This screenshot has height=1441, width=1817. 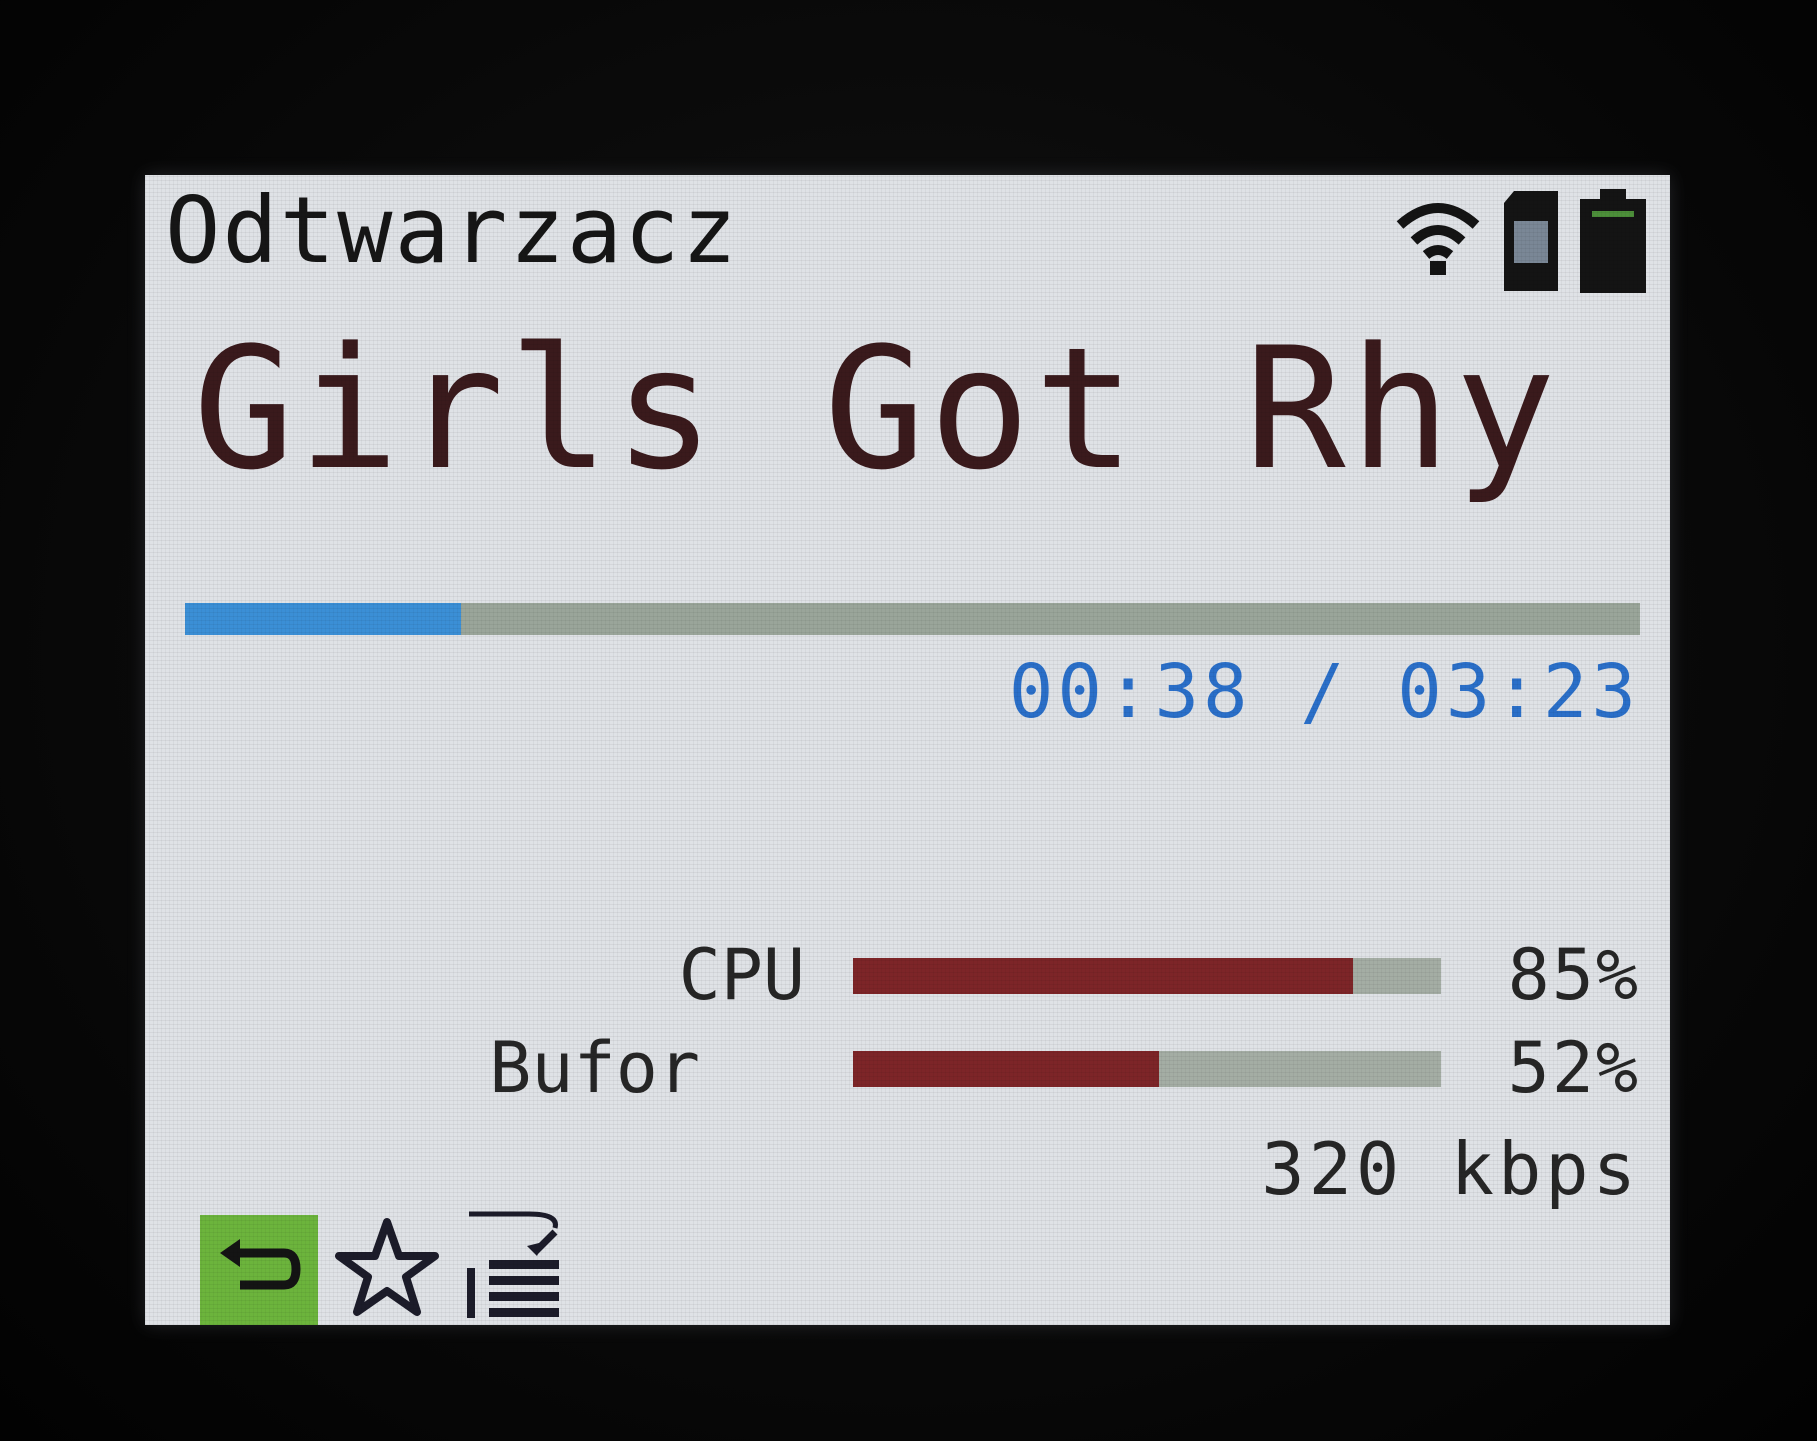 What do you see at coordinates (1573, 975) in the screenshot?
I see `cpu-value: 85%` at bounding box center [1573, 975].